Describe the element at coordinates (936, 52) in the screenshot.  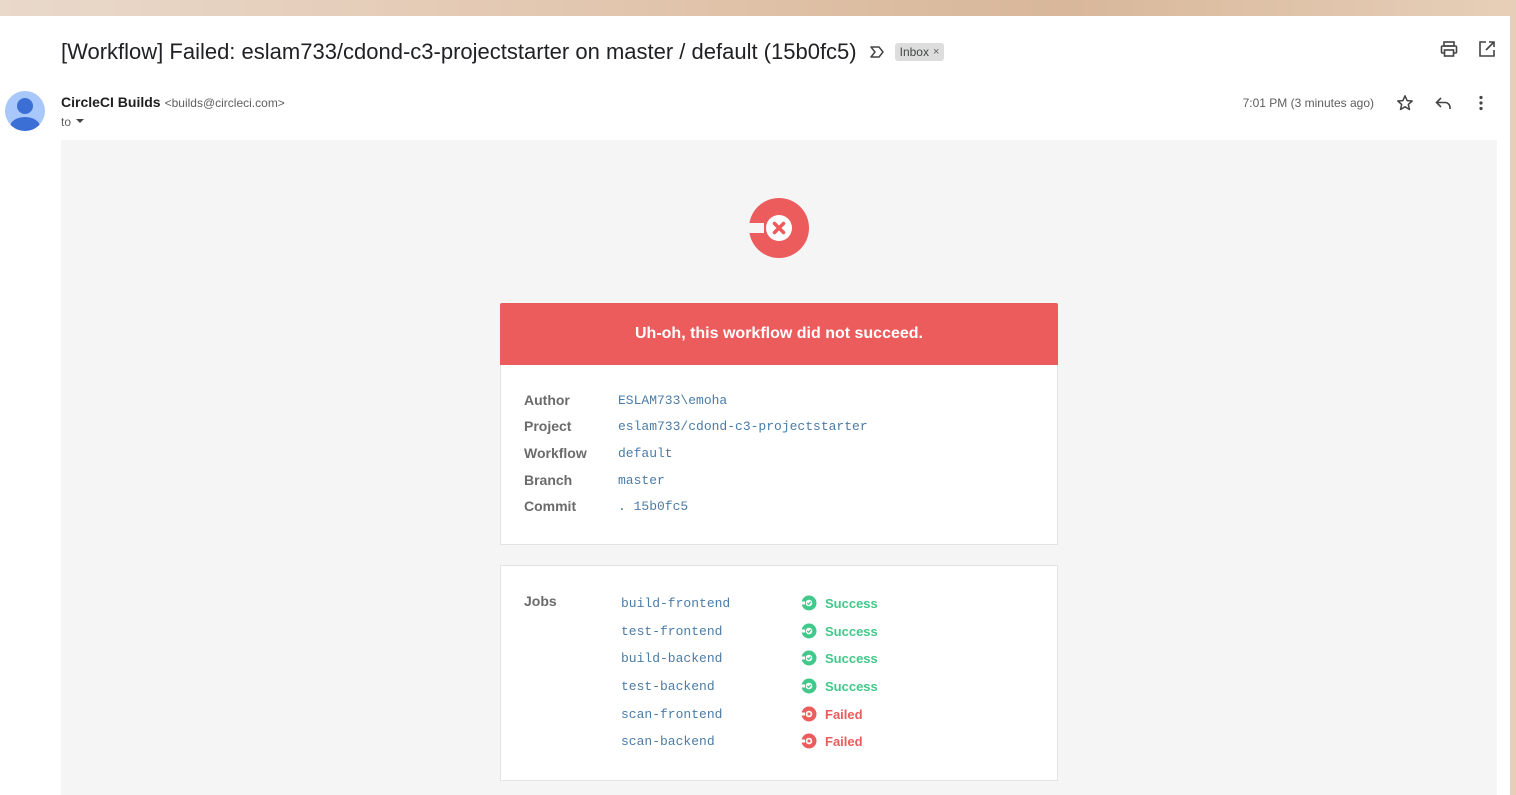
I see `remove-label-button: ×` at that location.